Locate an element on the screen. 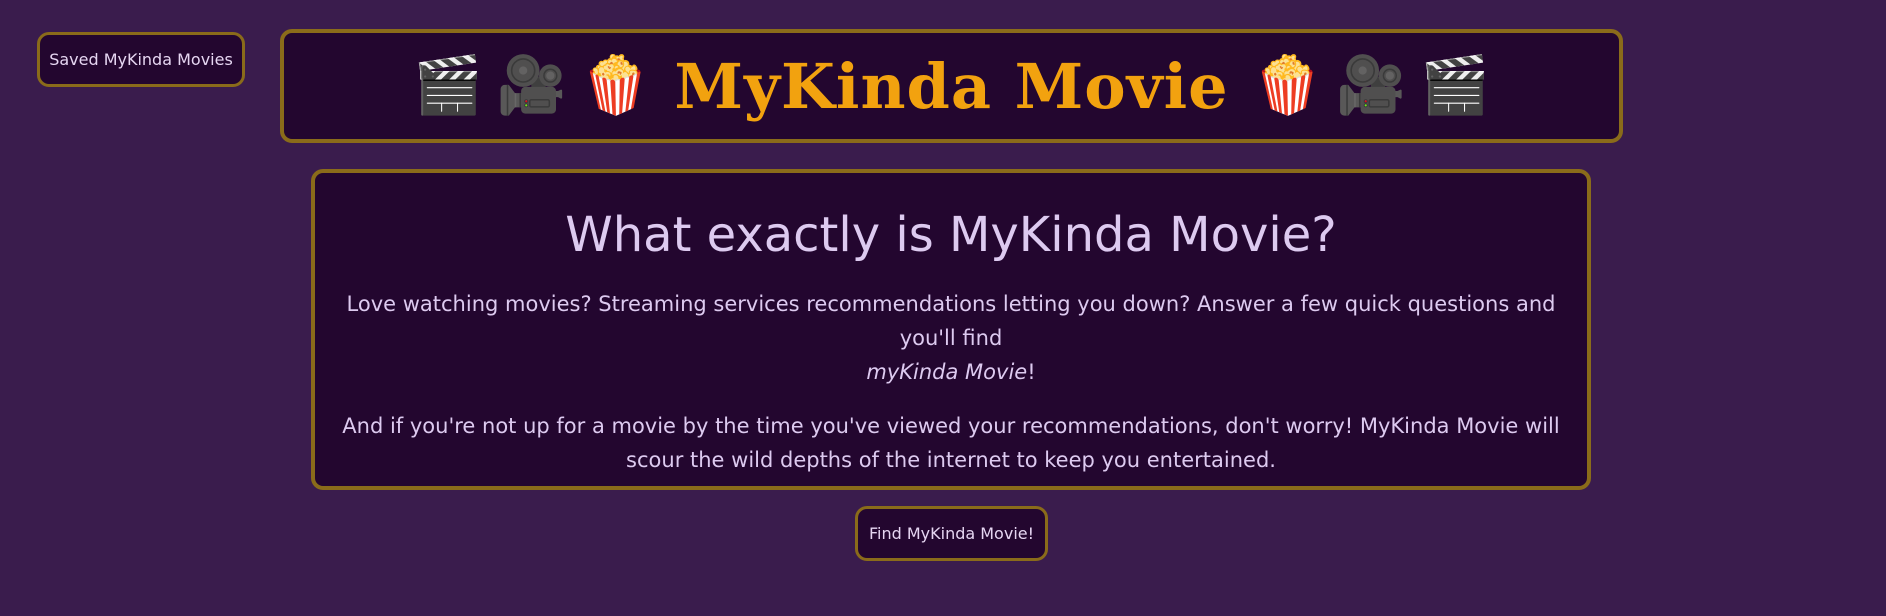  site-title: MyKinda Movie is located at coordinates (951, 86).